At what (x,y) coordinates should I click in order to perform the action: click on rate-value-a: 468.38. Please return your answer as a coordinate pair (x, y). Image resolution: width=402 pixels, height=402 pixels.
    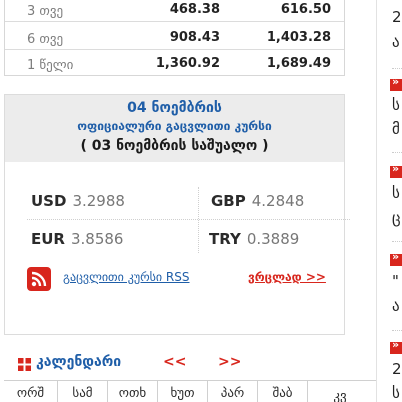
    Looking at the image, I should click on (194, 9).